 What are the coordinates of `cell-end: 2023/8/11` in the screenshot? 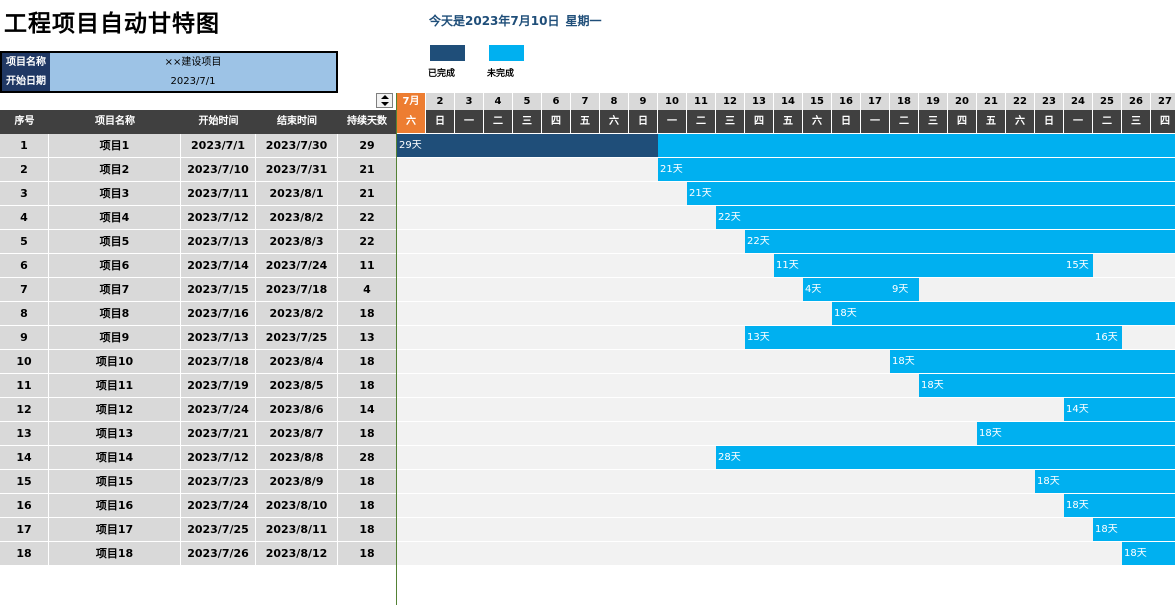 It's located at (296, 529).